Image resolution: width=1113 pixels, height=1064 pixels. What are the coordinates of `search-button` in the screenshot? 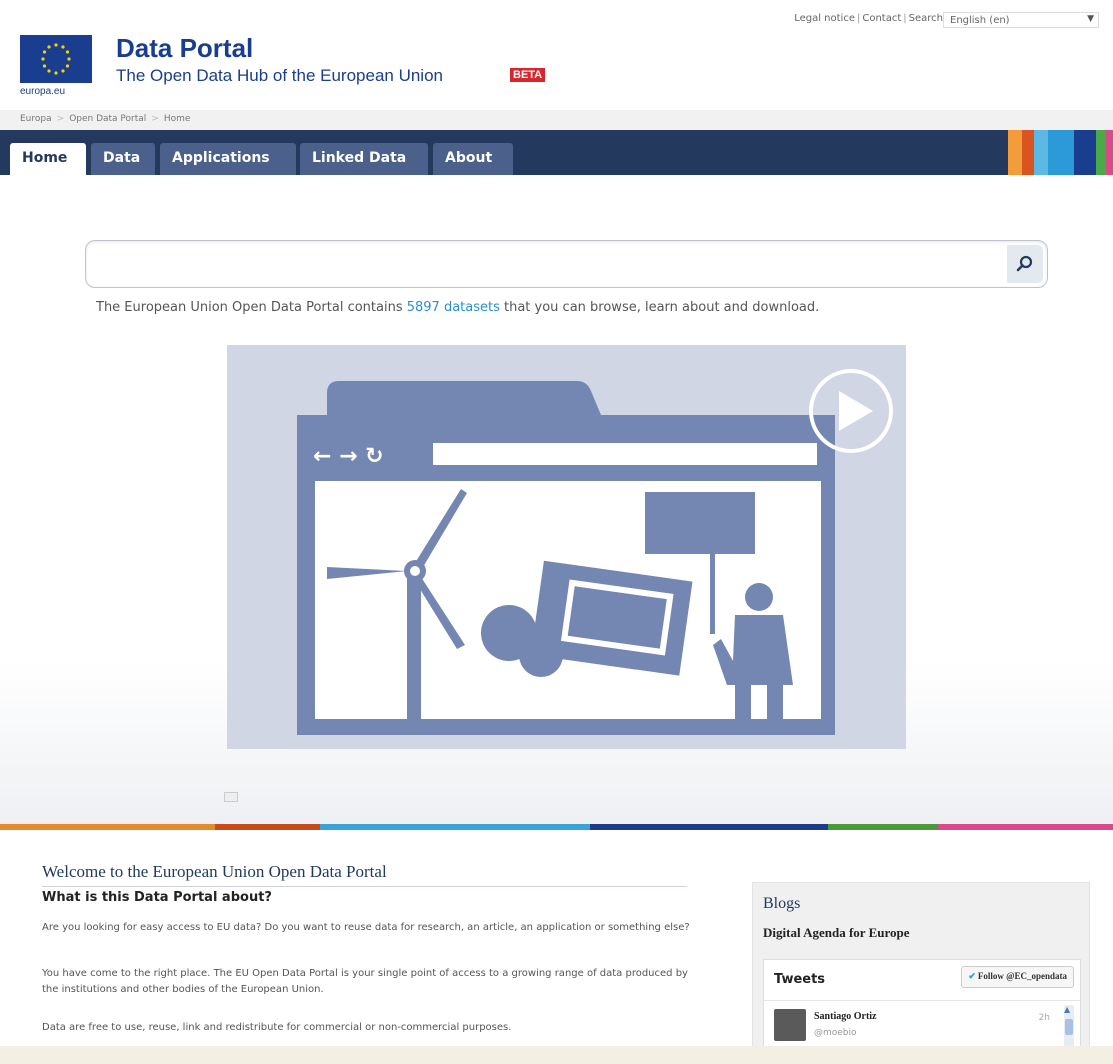 It's located at (1025, 264).